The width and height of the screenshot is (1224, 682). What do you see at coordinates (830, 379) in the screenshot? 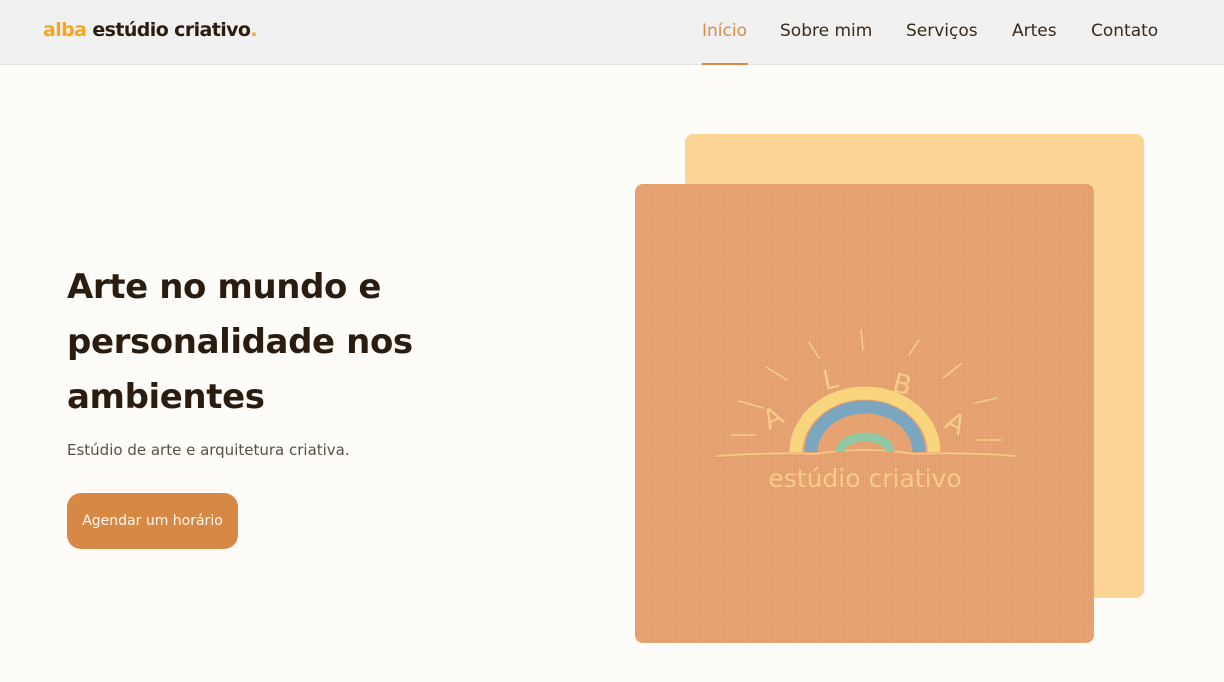
I see `logo-letter-l: L` at bounding box center [830, 379].